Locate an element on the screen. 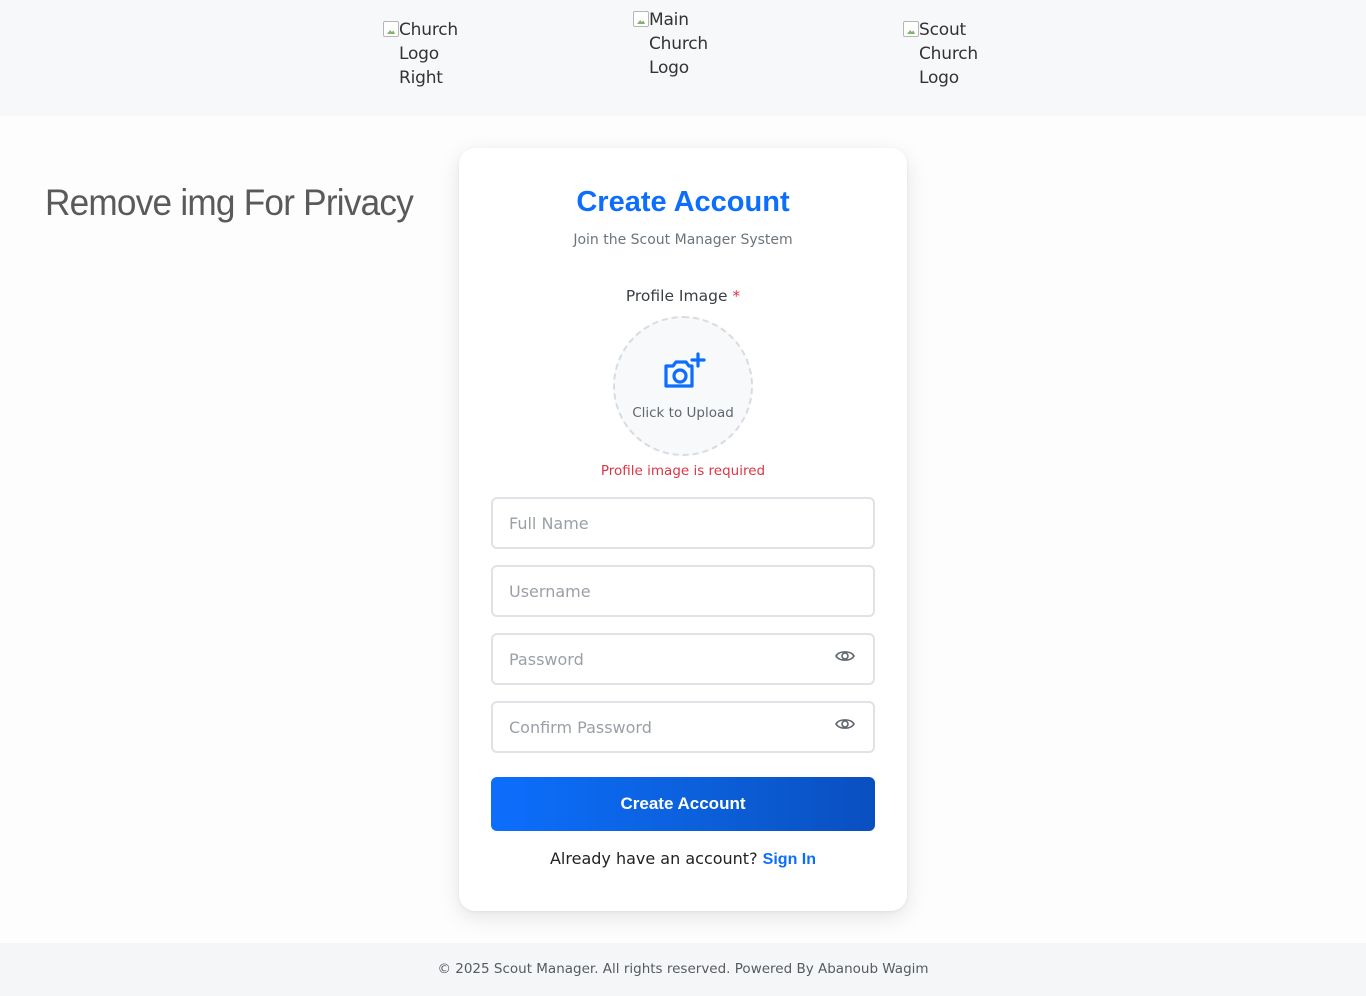 The height and width of the screenshot is (996, 1366). signin-link: Sign In is located at coordinates (789, 859).